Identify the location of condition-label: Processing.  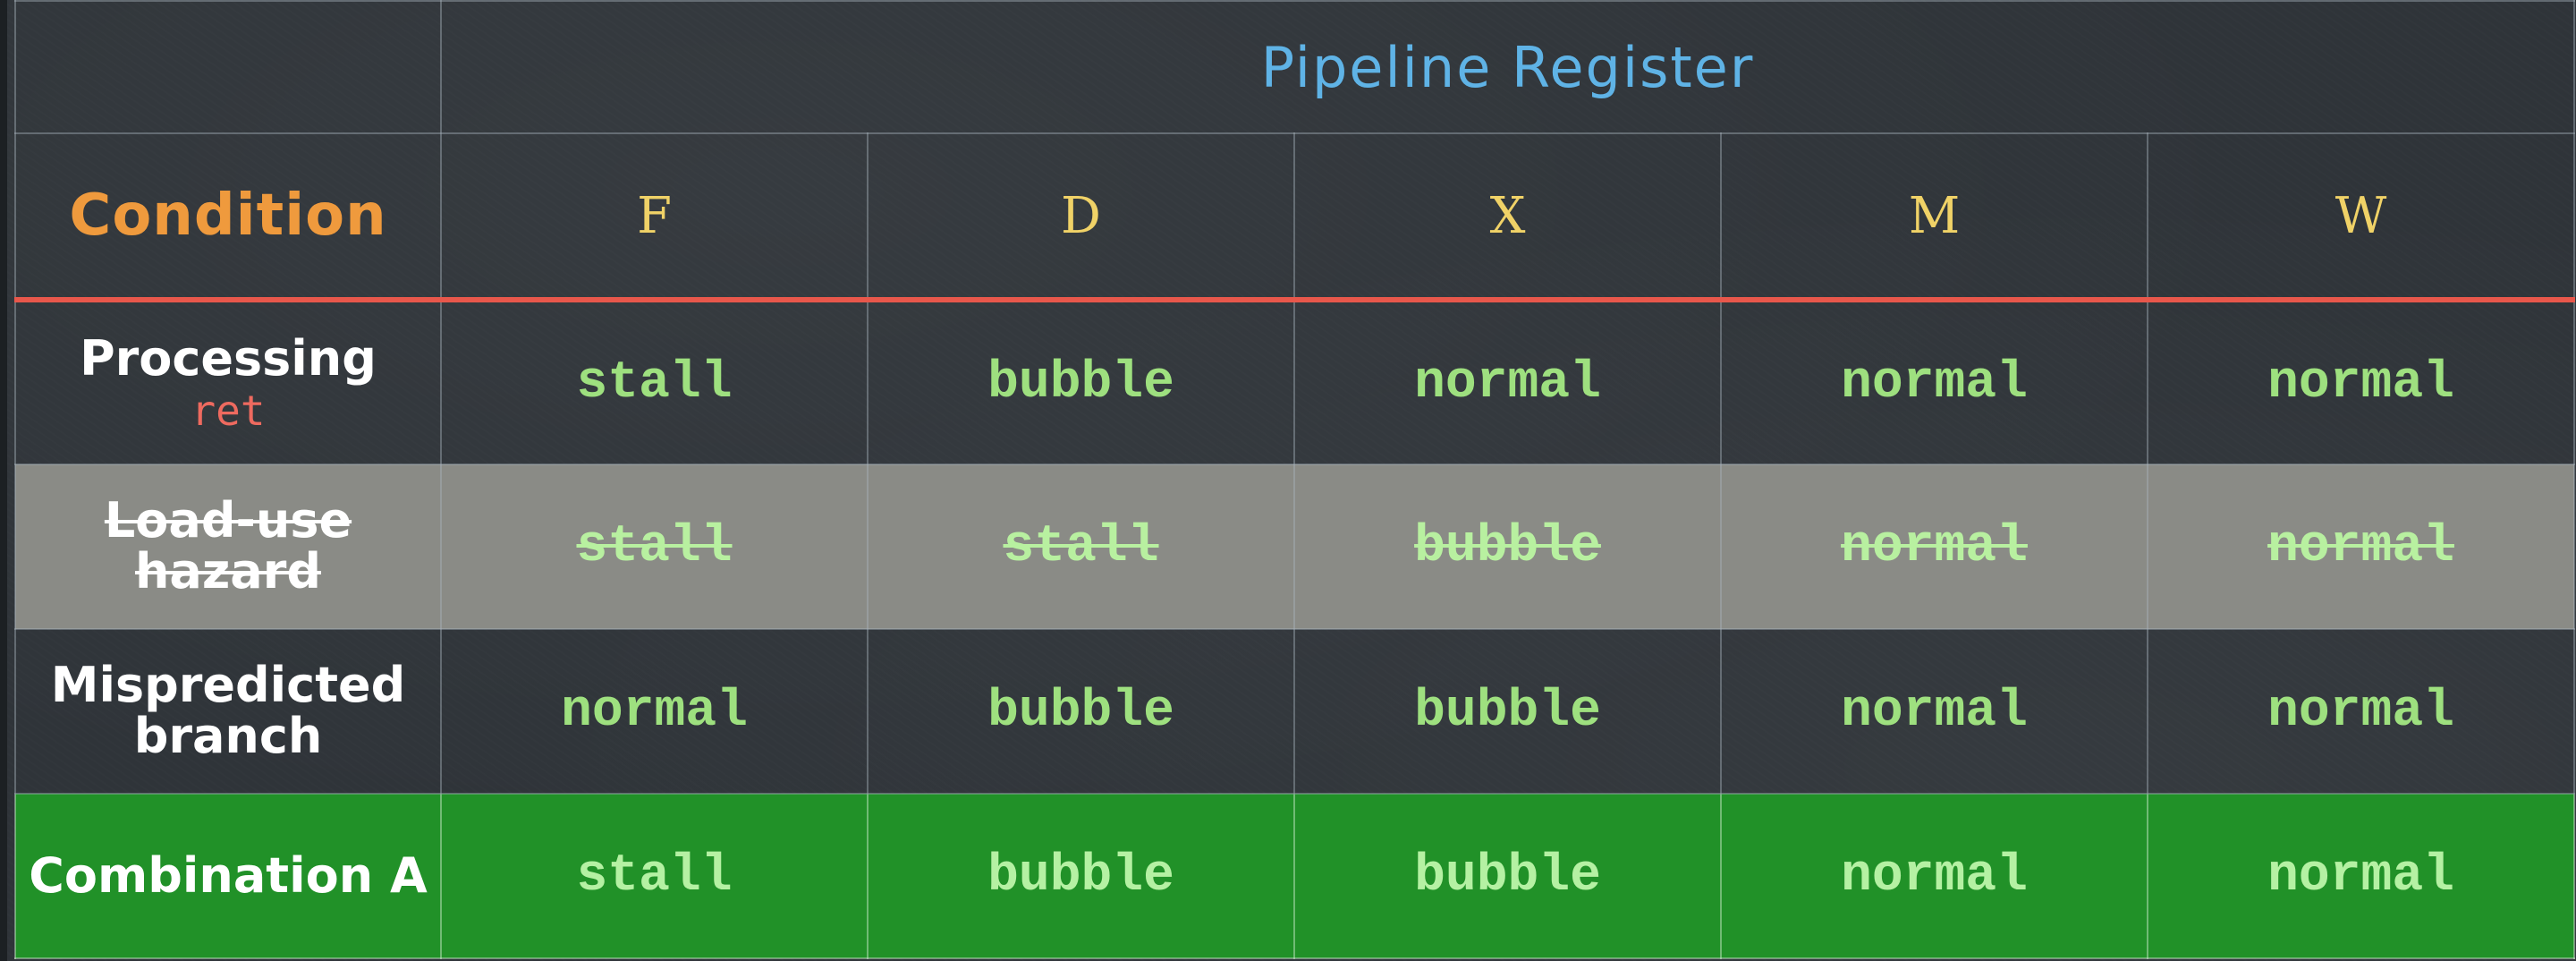
(228, 358).